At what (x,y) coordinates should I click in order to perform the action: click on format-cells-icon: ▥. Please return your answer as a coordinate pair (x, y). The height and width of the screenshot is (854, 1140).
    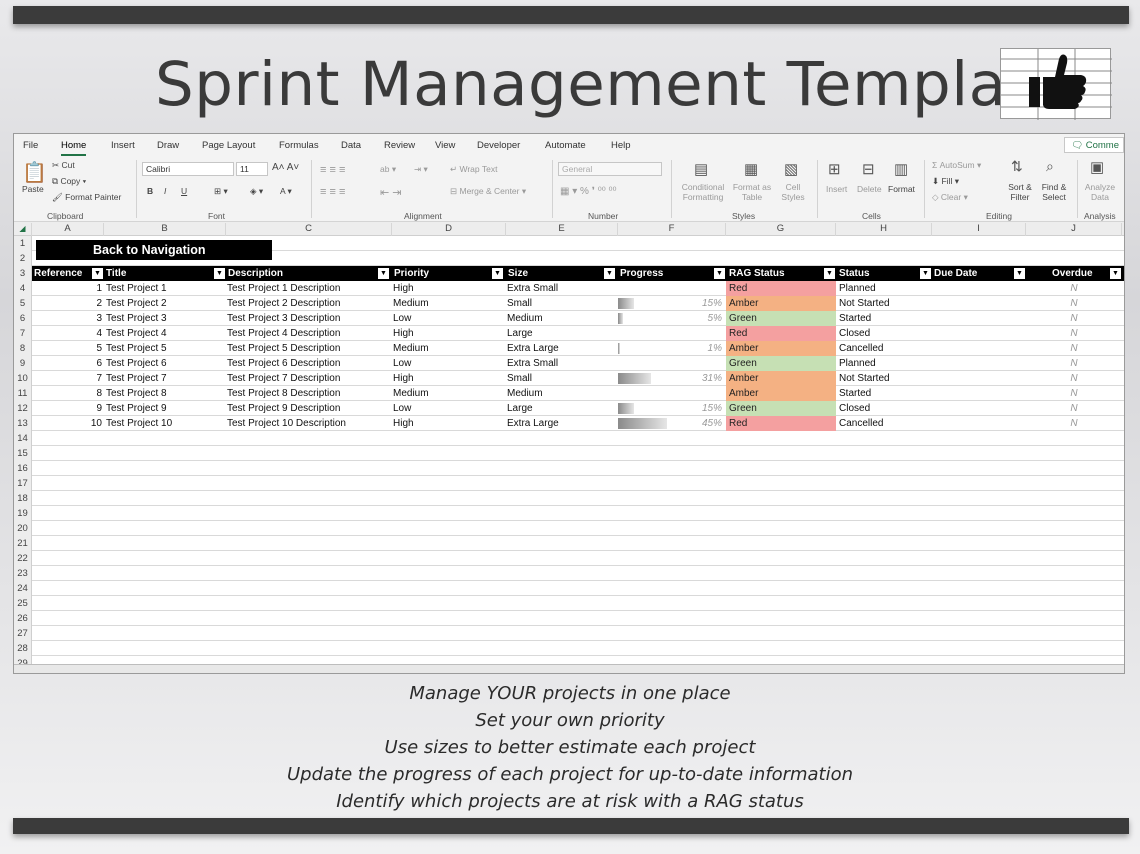
    Looking at the image, I should click on (901, 169).